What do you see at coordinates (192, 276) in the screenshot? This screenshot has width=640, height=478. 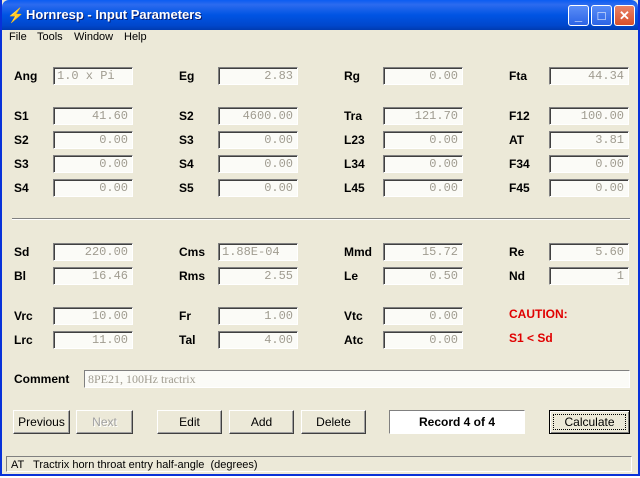 I see `param-label: Rms` at bounding box center [192, 276].